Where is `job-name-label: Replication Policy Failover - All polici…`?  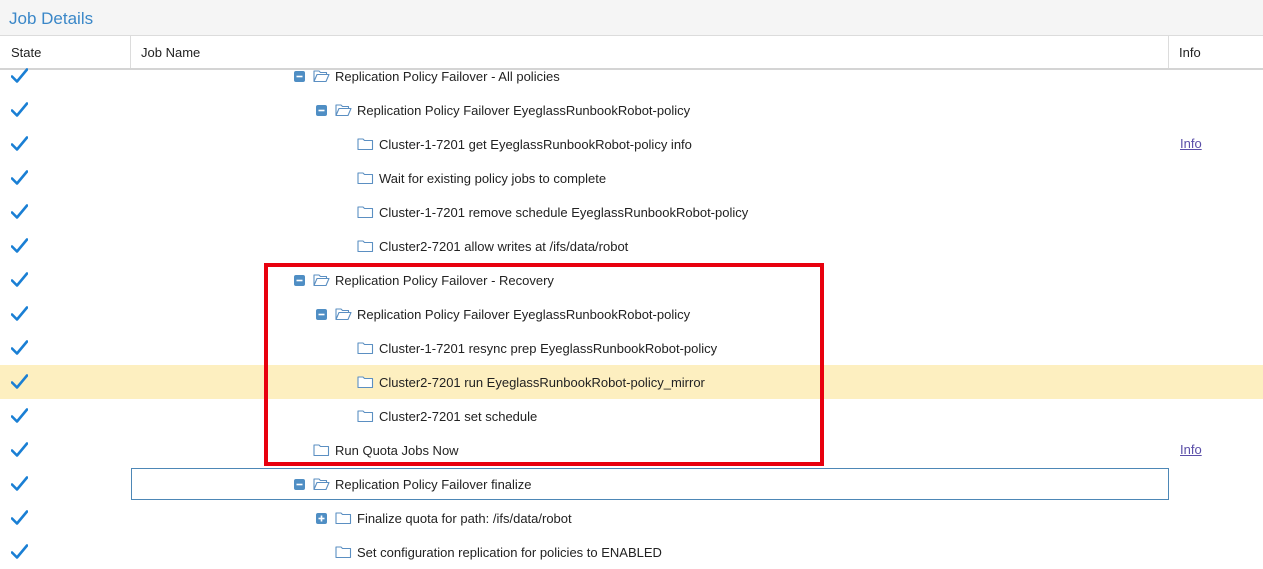
job-name-label: Replication Policy Failover - All polici… is located at coordinates (447, 76).